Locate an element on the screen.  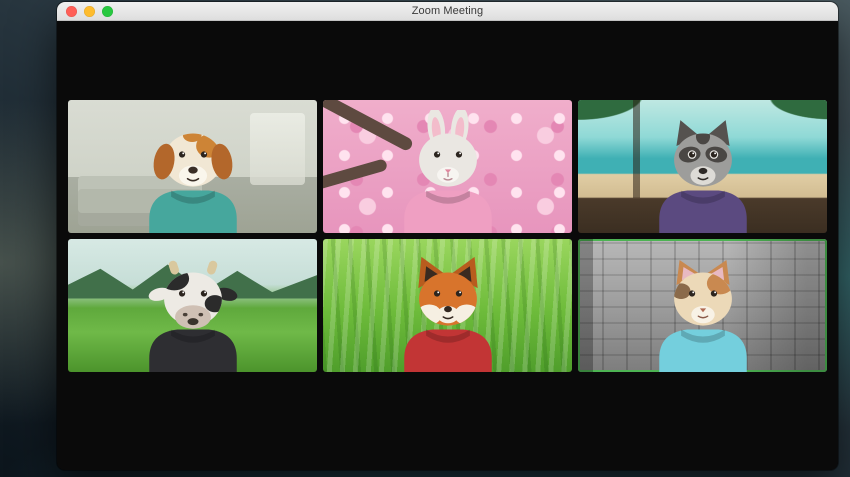
traffic-lights is located at coordinates (85, 11).